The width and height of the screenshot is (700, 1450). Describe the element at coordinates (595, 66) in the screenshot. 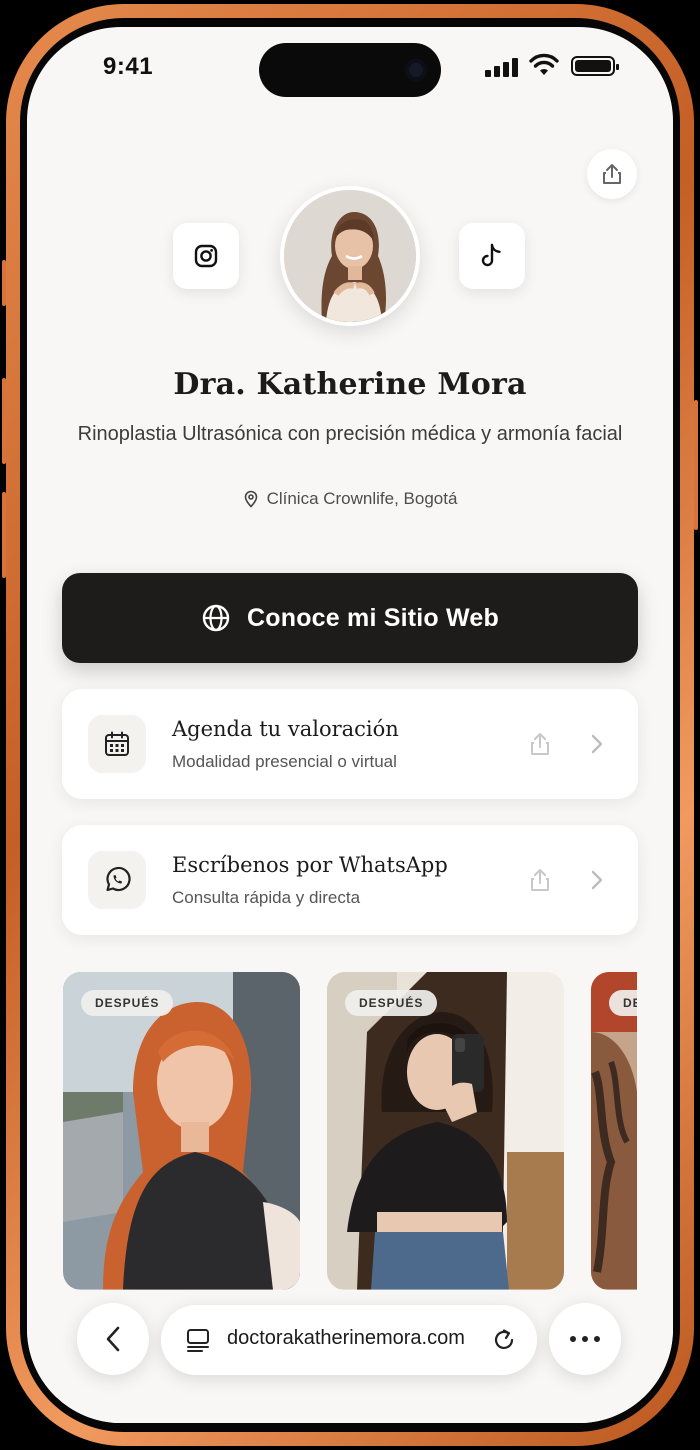

I see `battery-icon` at that location.